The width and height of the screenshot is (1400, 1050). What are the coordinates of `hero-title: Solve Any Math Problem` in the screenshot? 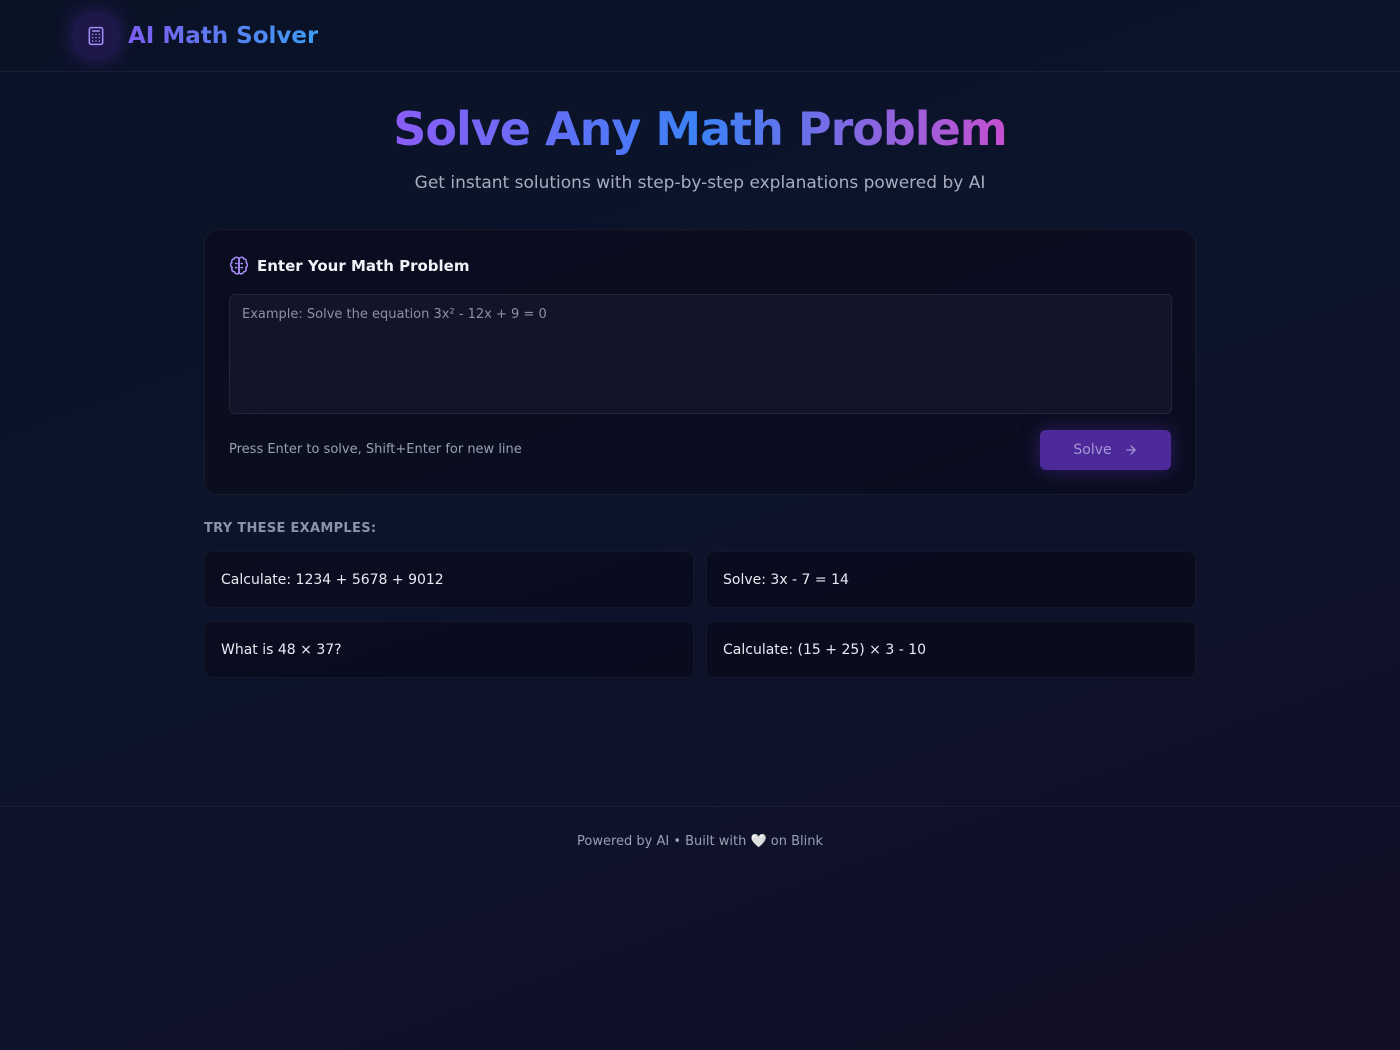 It's located at (700, 129).